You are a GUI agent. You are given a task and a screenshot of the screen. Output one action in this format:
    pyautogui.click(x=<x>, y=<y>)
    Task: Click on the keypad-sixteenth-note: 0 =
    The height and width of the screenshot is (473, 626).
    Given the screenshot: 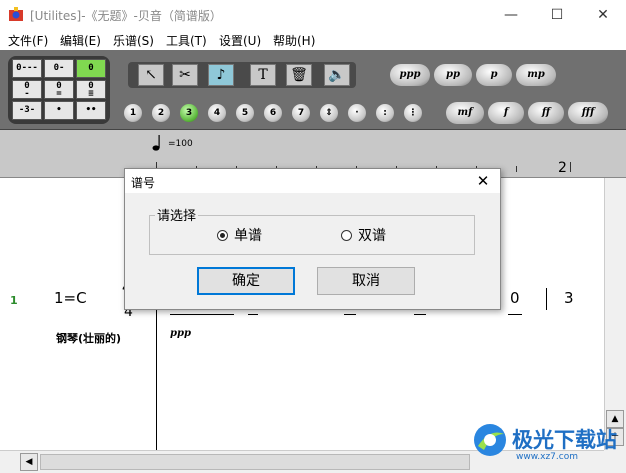 What is the action you would take?
    pyautogui.click(x=59, y=89)
    